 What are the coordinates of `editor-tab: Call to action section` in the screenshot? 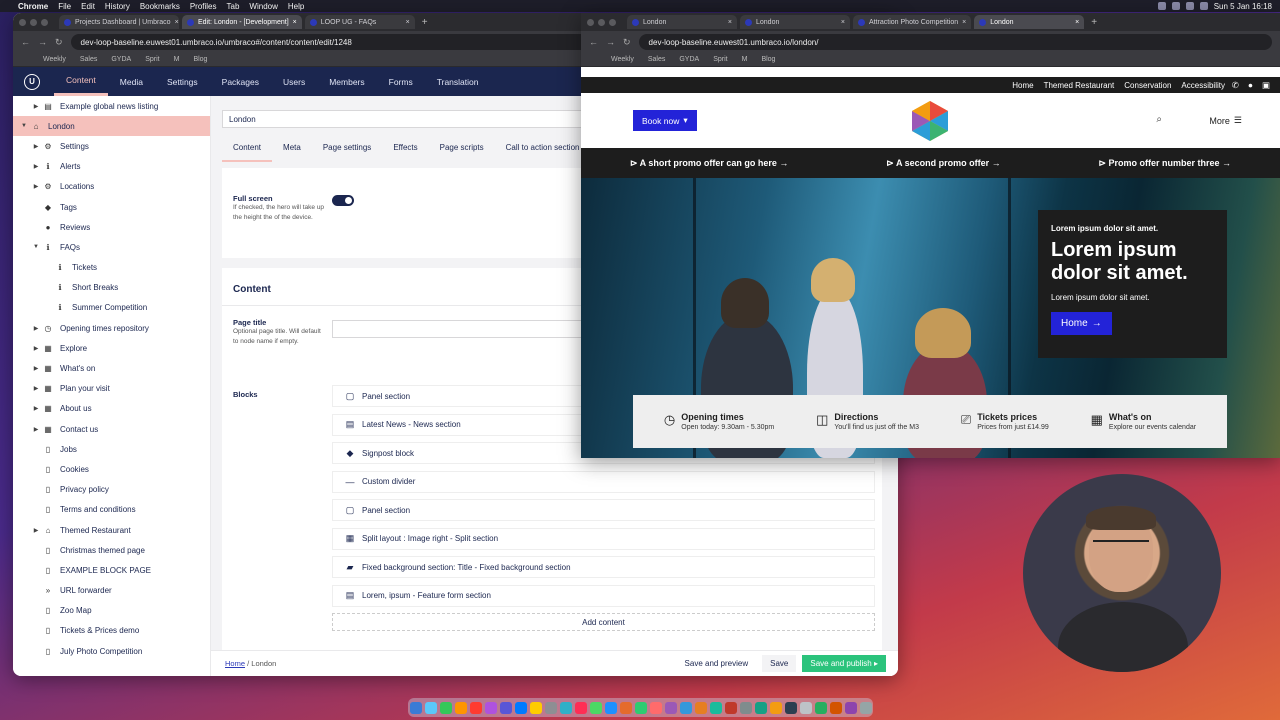 It's located at (543, 149).